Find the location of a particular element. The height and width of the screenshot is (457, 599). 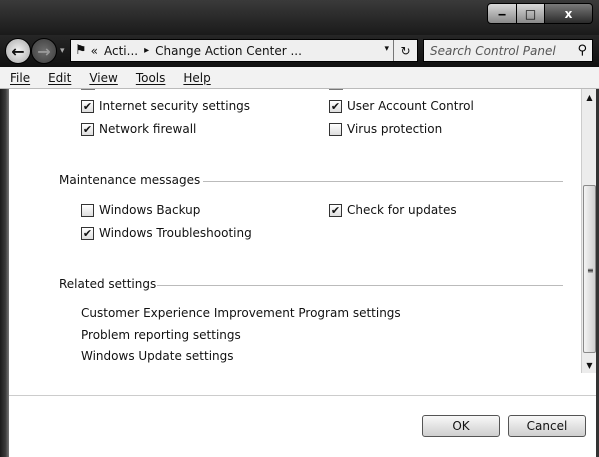

link-problem-reporting: Problem reporting settings is located at coordinates (161, 335).